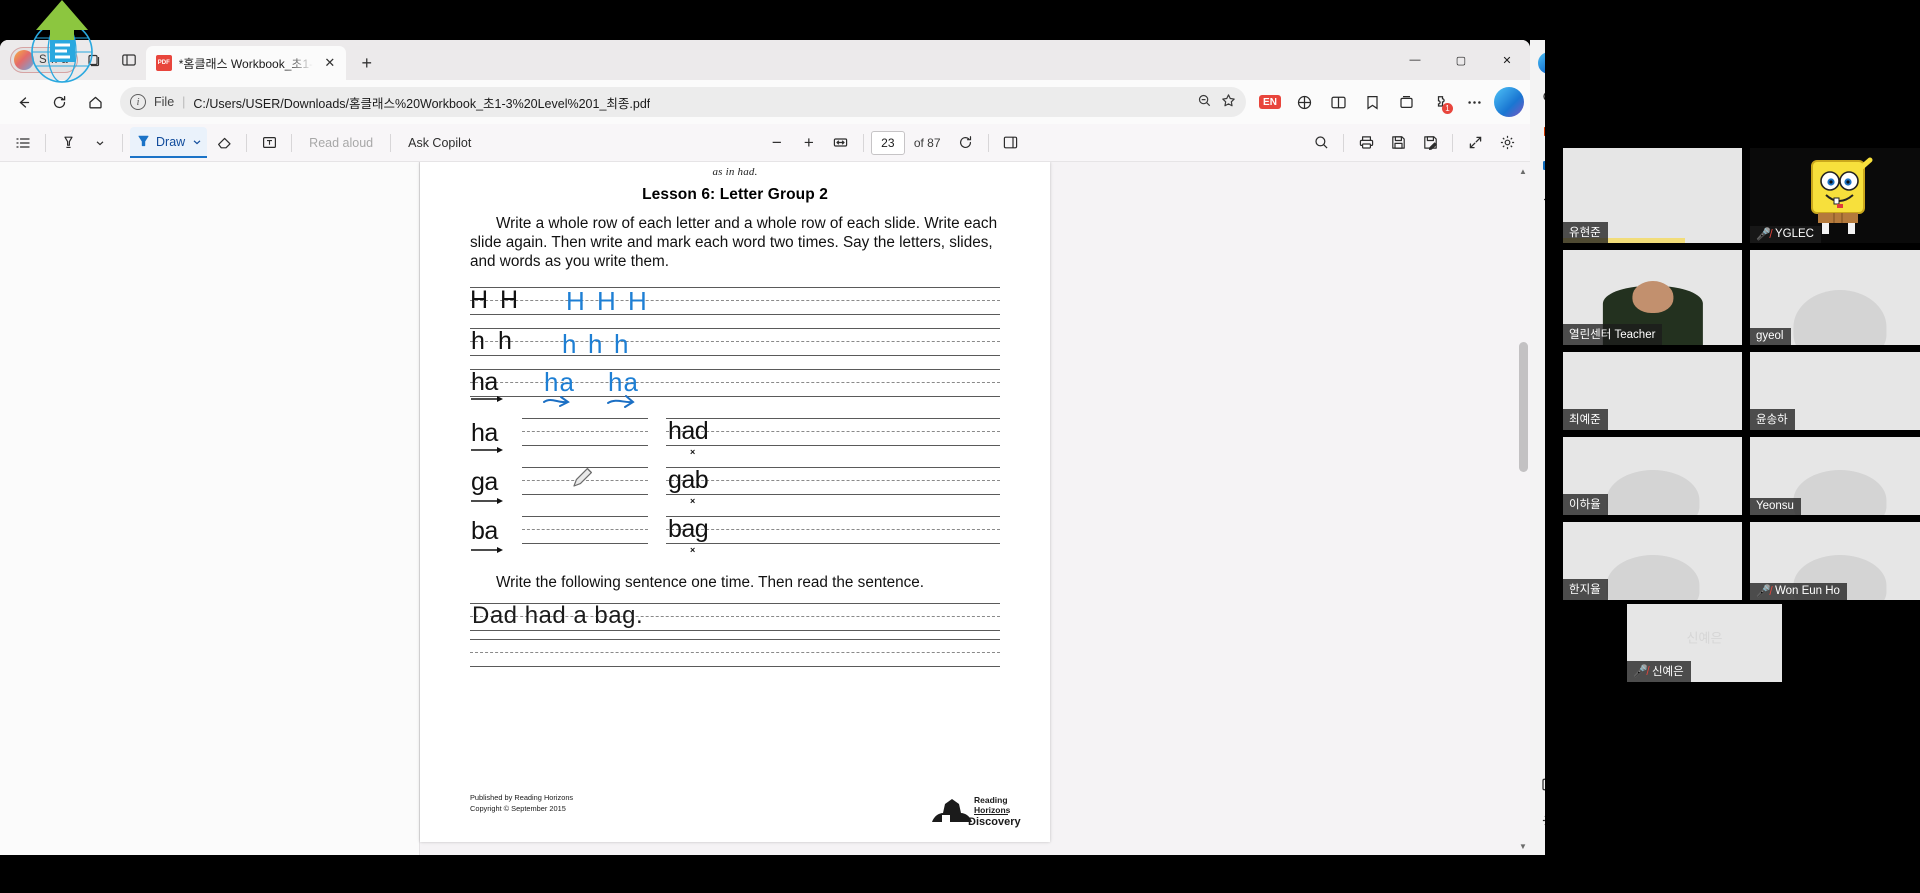 The width and height of the screenshot is (1920, 893). Describe the element at coordinates (833, 487) in the screenshot. I see `write-blank-2: gab ×` at that location.